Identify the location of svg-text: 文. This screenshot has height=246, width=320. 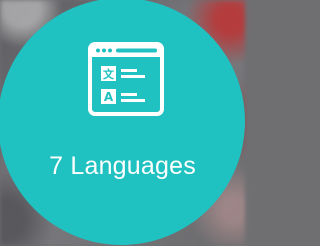
(109, 74).